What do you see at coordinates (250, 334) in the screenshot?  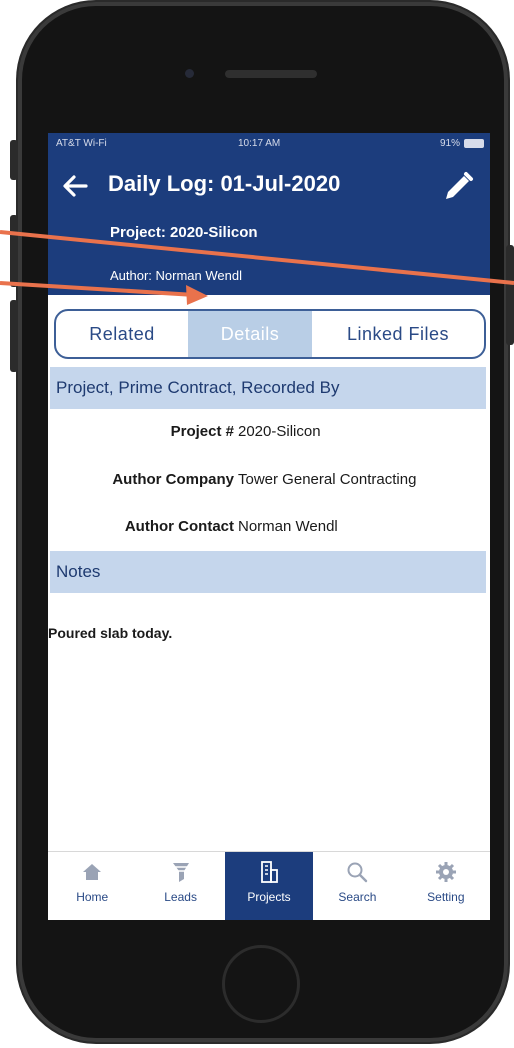 I see `tab-details: Details` at bounding box center [250, 334].